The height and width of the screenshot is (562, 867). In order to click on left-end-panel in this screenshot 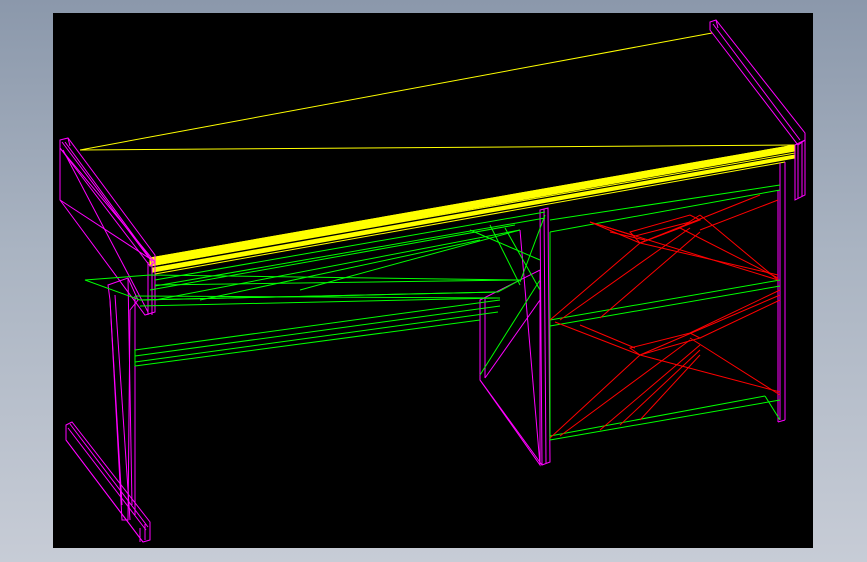, I will do `click(107, 340)`.